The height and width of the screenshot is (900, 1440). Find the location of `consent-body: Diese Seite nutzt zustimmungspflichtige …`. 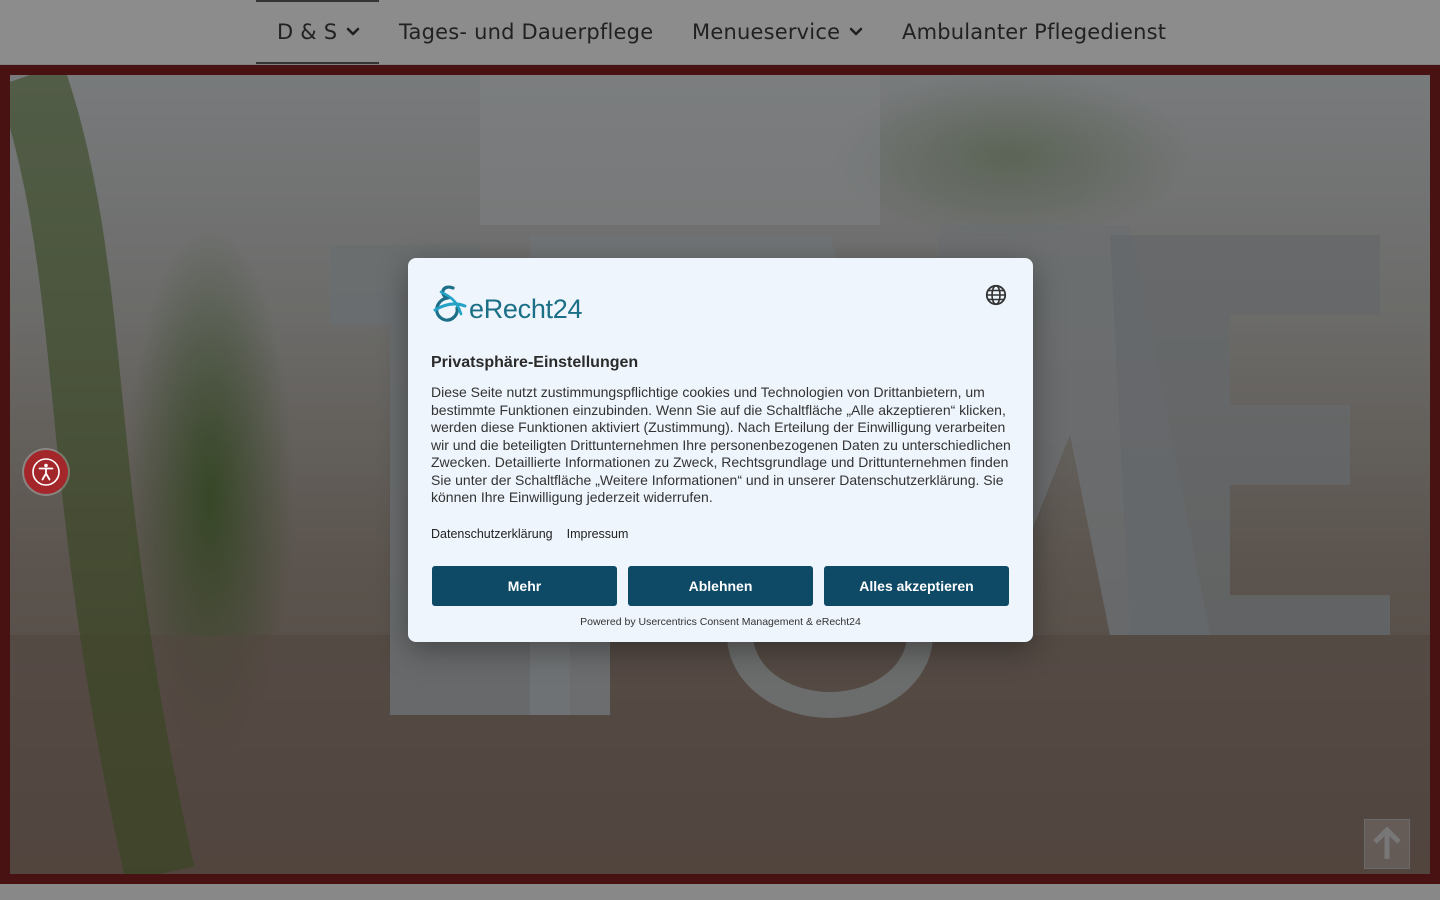

consent-body: Diese Seite nutzt zustimmungspflichtige … is located at coordinates (721, 444).